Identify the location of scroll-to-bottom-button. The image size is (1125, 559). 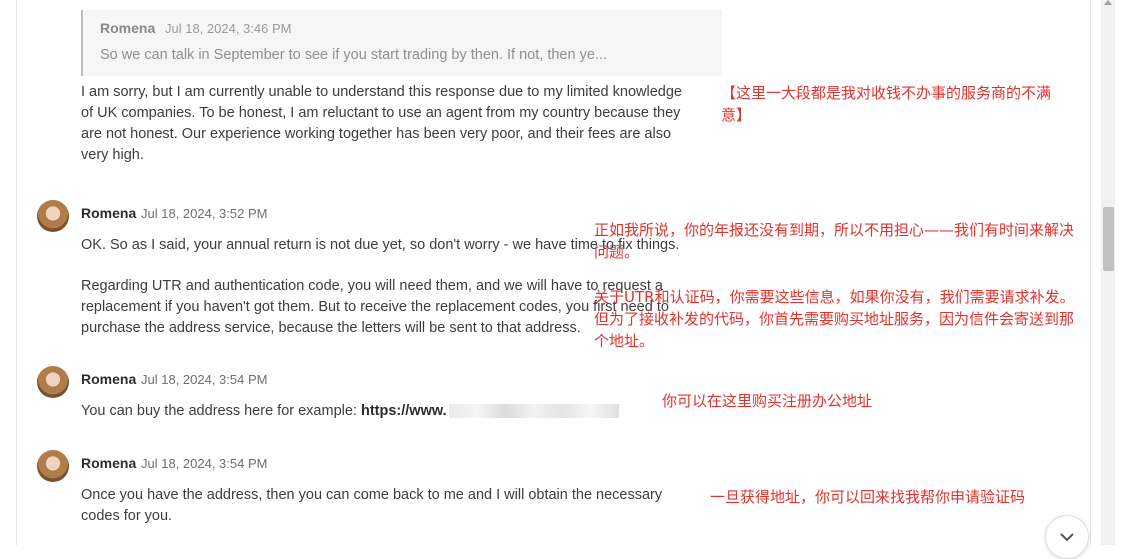
(1067, 537).